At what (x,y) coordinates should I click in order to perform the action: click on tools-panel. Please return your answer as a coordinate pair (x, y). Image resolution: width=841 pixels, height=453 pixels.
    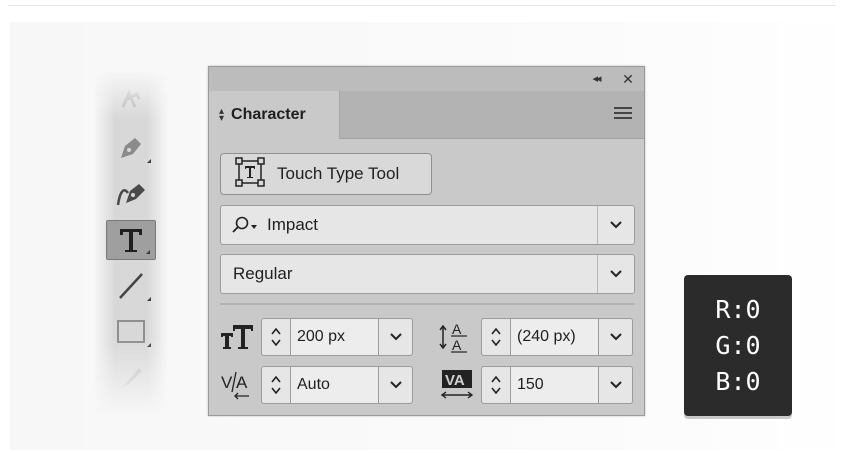
    Looking at the image, I should click on (131, 242).